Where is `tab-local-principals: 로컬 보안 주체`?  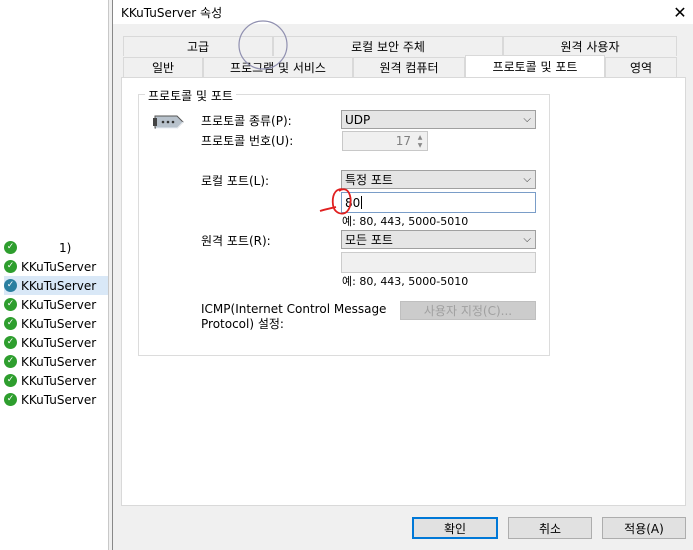
tab-local-principals: 로컬 보안 주체 is located at coordinates (388, 46).